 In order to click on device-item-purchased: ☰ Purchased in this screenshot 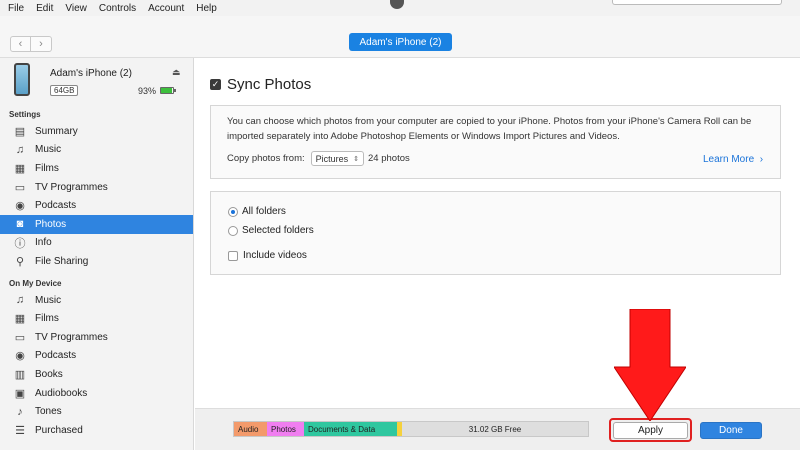, I will do `click(96, 430)`.